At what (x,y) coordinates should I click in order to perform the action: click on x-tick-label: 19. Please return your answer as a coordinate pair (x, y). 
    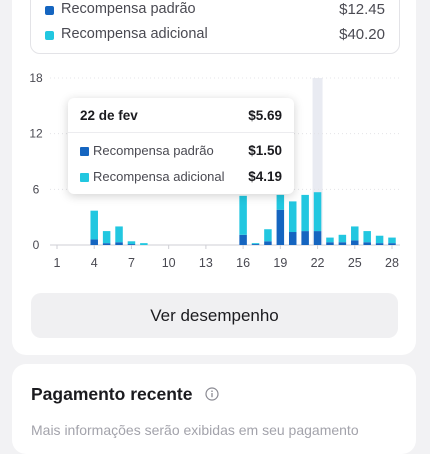
    Looking at the image, I should click on (280, 263).